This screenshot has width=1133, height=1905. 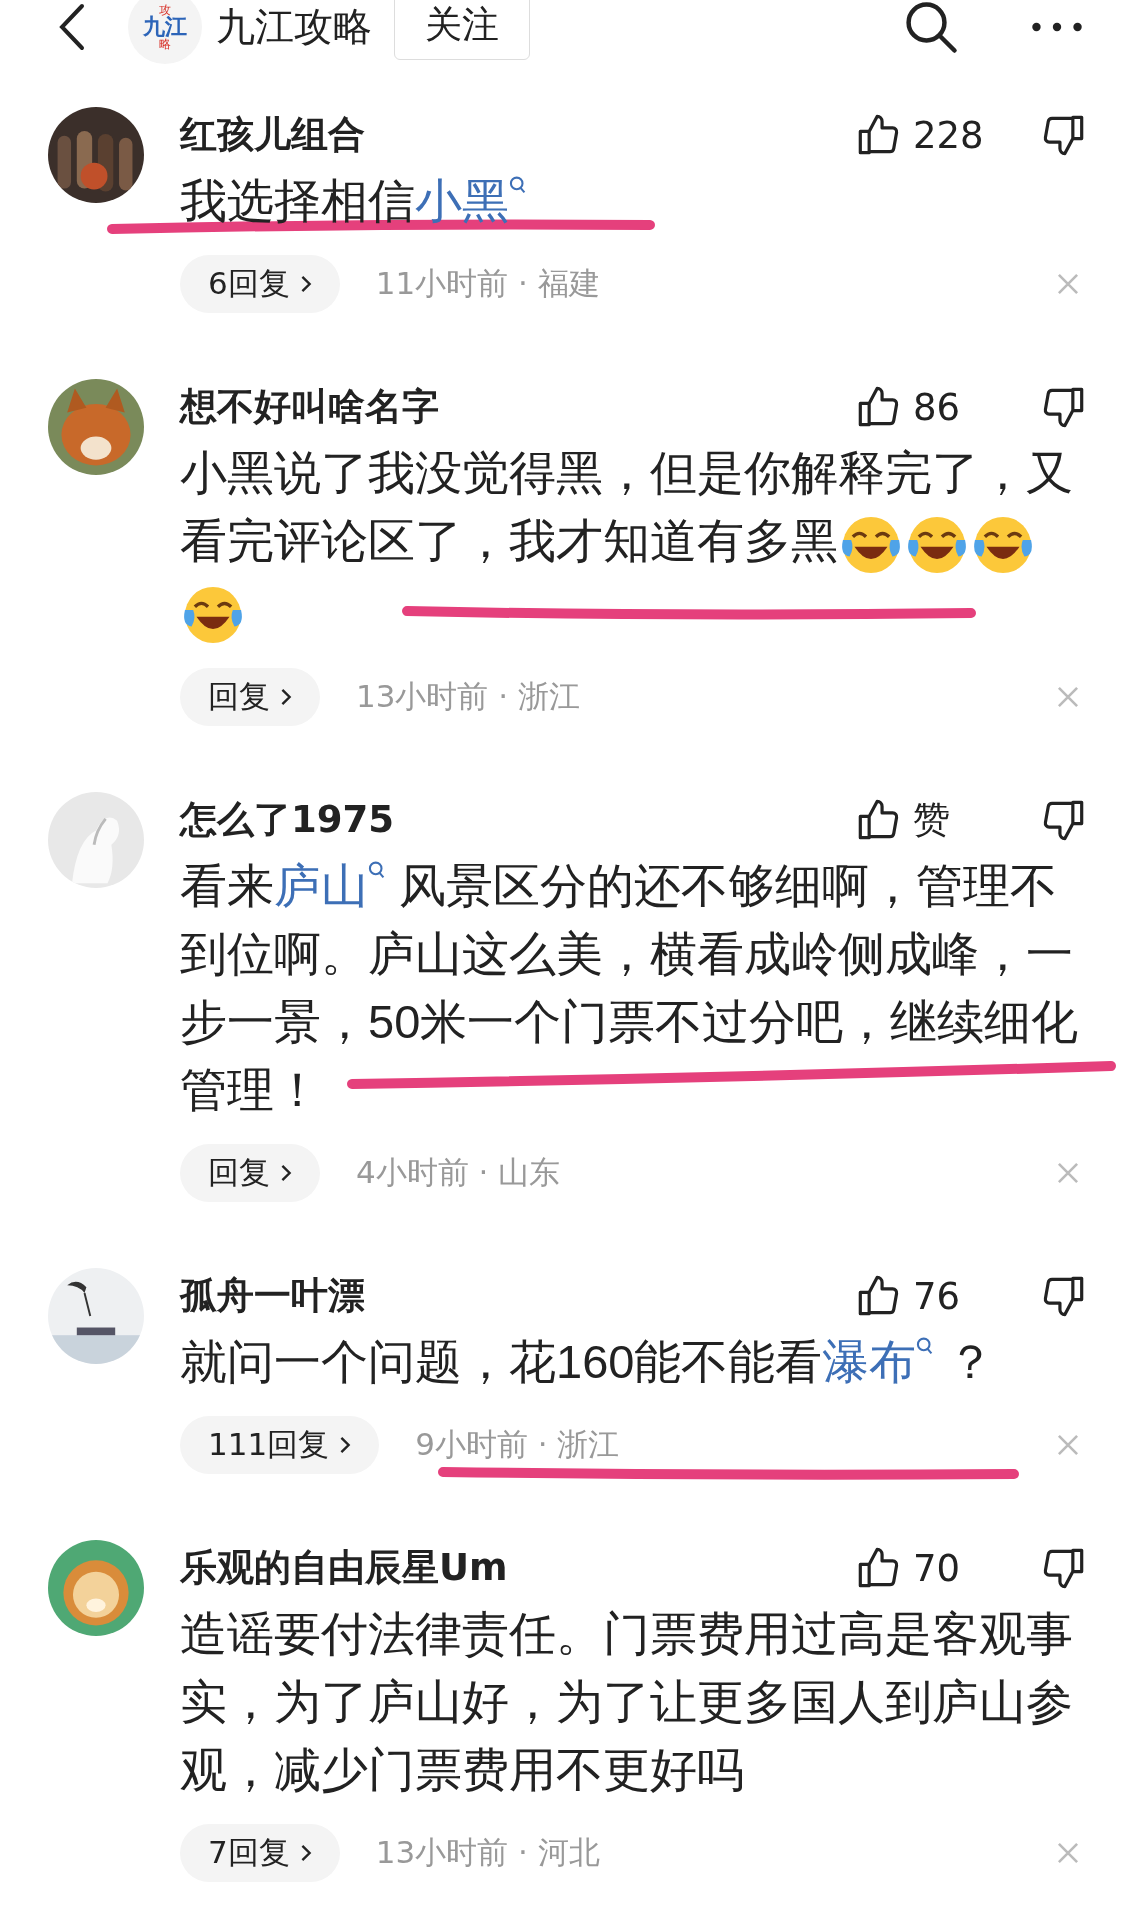 What do you see at coordinates (517, 1445) in the screenshot?
I see `time-location: 9小时前 · 浙江` at bounding box center [517, 1445].